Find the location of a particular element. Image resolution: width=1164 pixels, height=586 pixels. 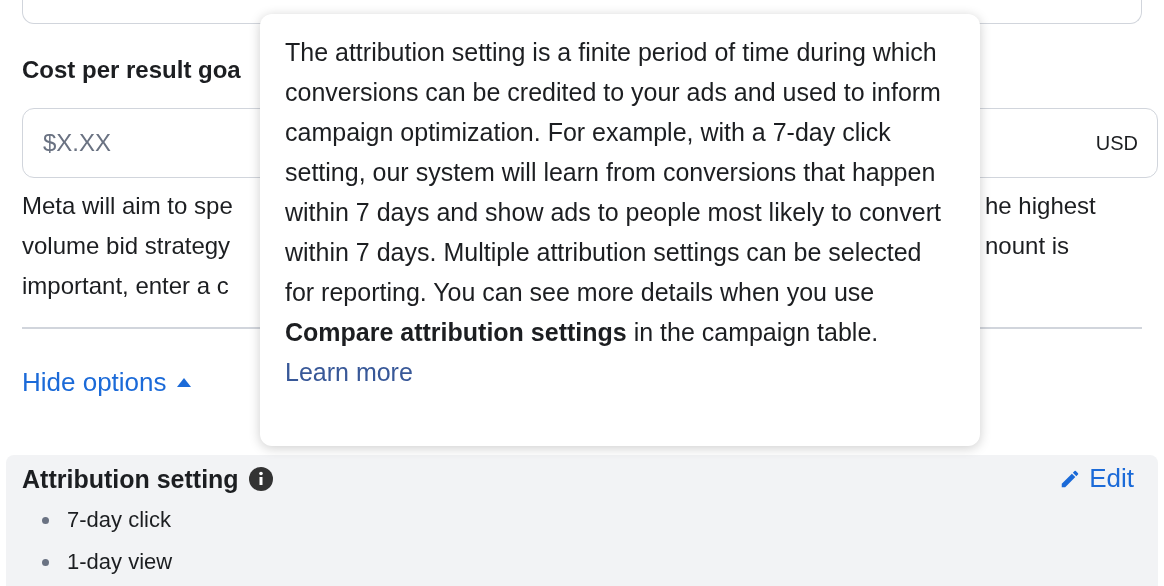

attribution-item: 1-day view is located at coordinates (120, 562).